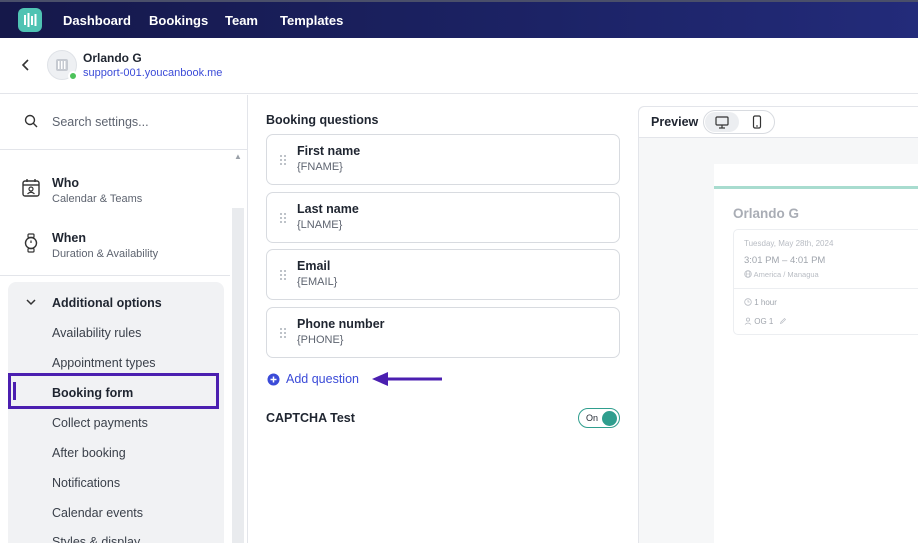  I want to click on sidebar-item-appointment-types: Appointment types, so click(104, 363).